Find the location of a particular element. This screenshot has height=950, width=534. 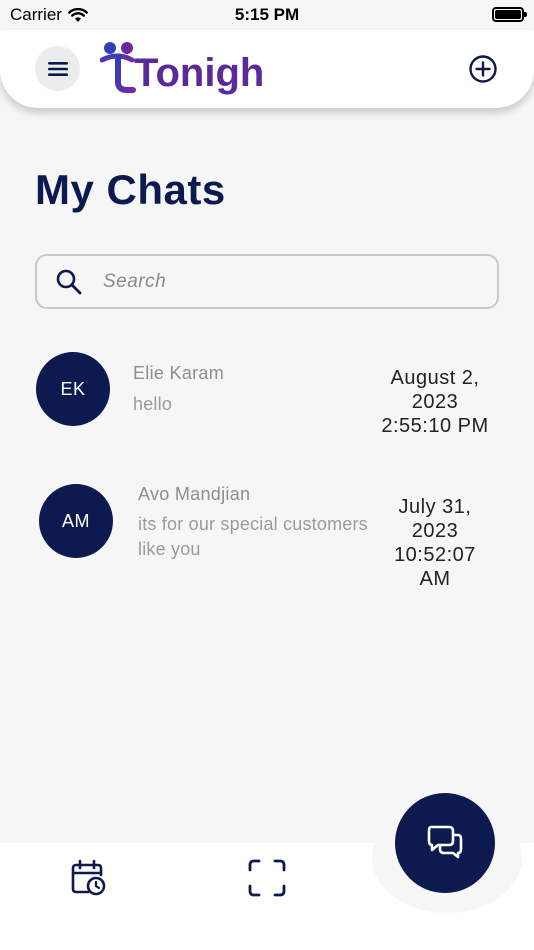

chat-message-line: its for our special customers is located at coordinates (253, 524).